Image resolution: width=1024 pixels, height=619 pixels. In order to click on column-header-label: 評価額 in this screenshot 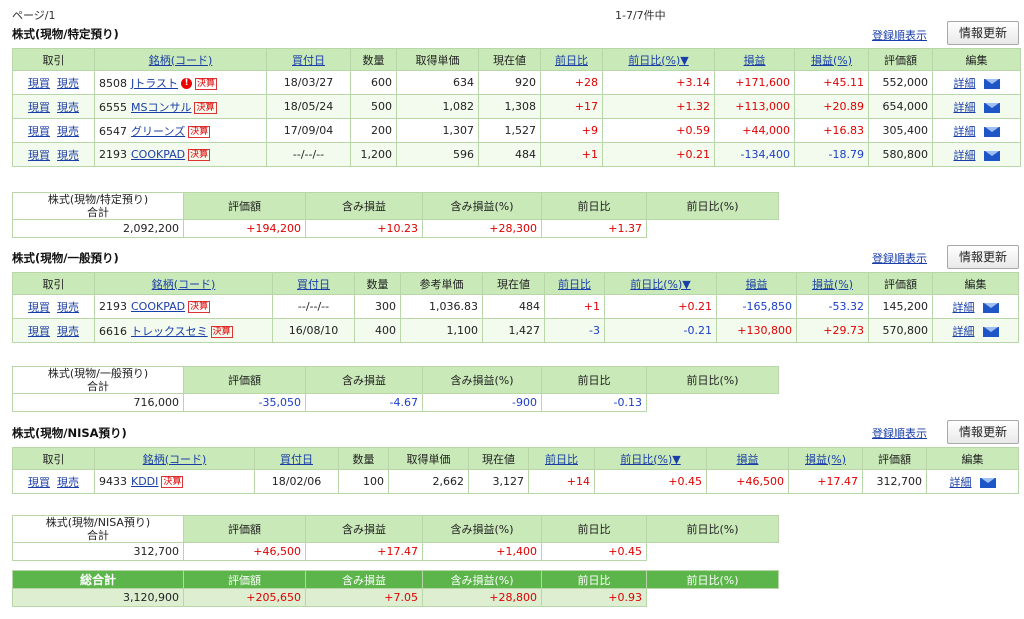, I will do `click(900, 60)`.